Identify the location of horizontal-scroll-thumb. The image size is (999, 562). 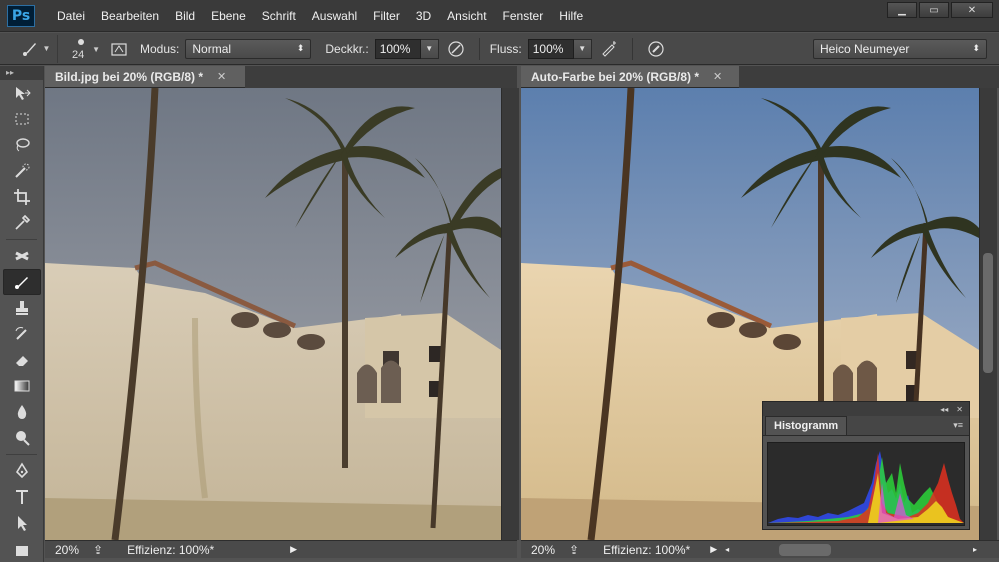
(805, 549).